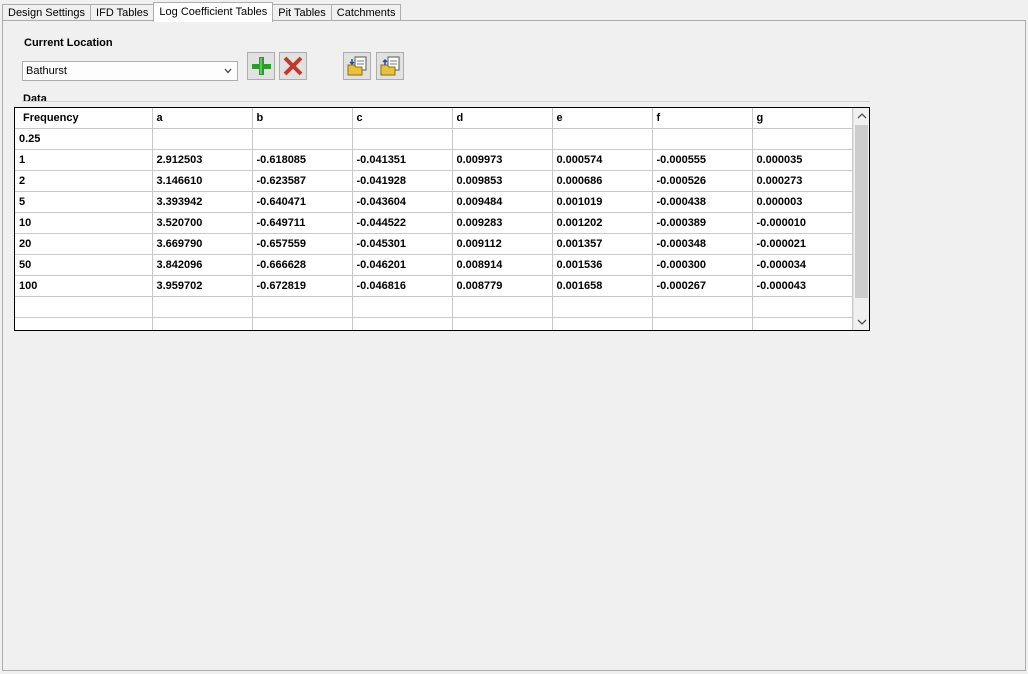  Describe the element at coordinates (402, 244) in the screenshot. I see `table-cell: -0.045301` at that location.